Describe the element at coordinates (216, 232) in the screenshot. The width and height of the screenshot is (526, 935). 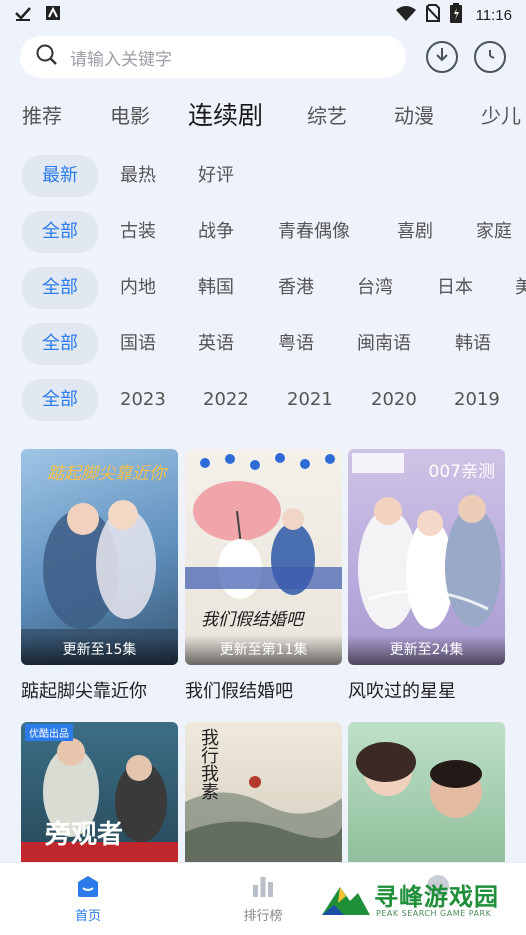
I see `filter-genre-war: 战争` at that location.